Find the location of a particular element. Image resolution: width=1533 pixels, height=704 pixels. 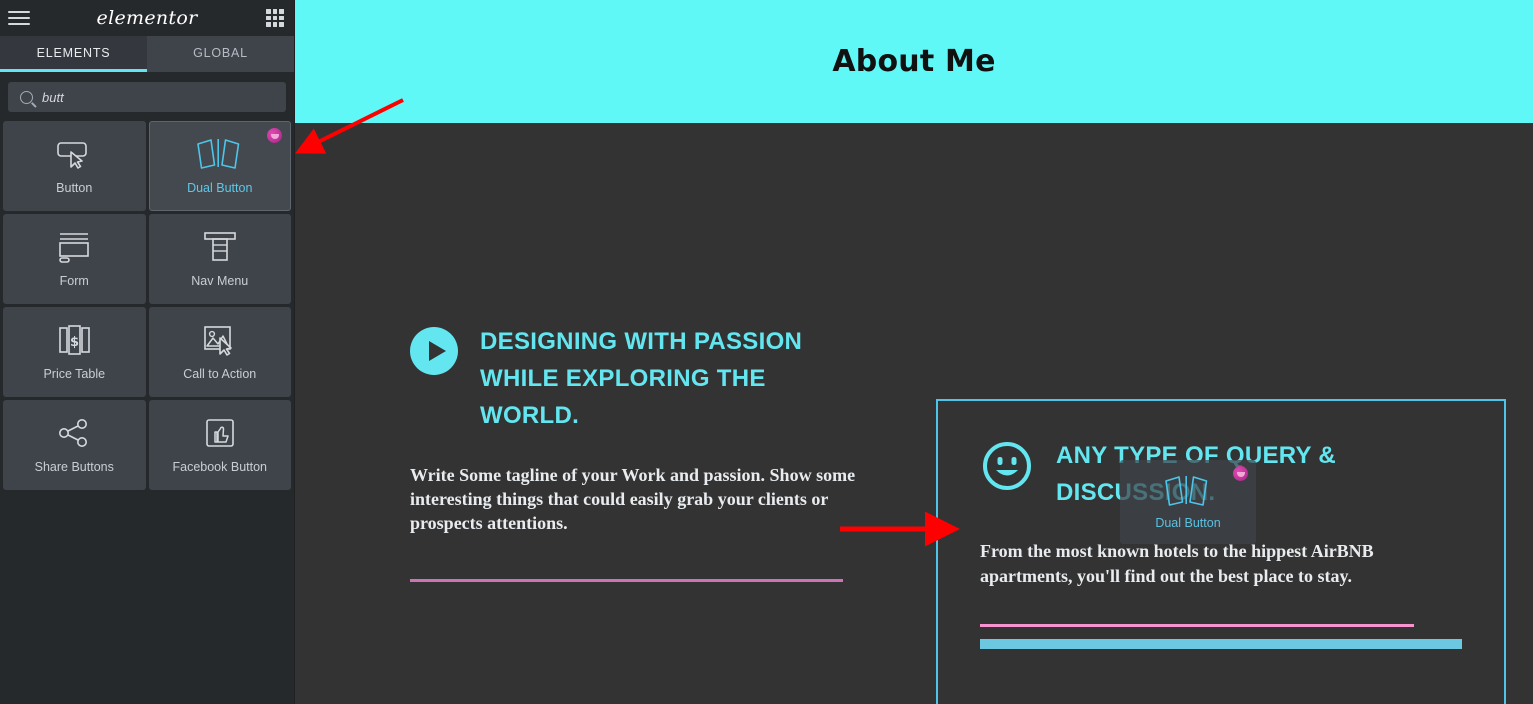

facebook-button-icon is located at coordinates (220, 433).